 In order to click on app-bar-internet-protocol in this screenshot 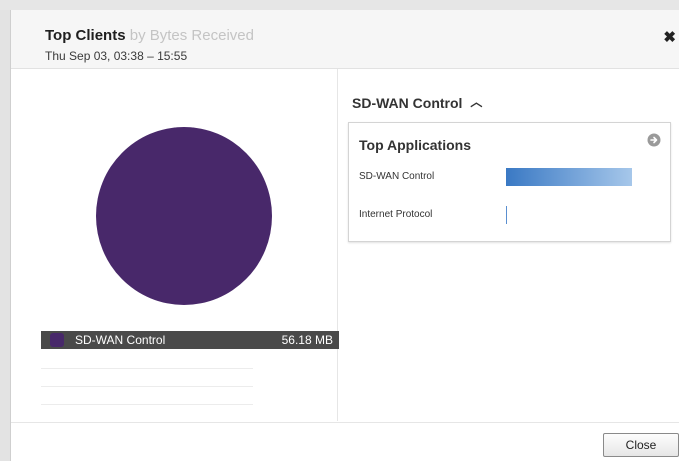, I will do `click(506, 215)`.